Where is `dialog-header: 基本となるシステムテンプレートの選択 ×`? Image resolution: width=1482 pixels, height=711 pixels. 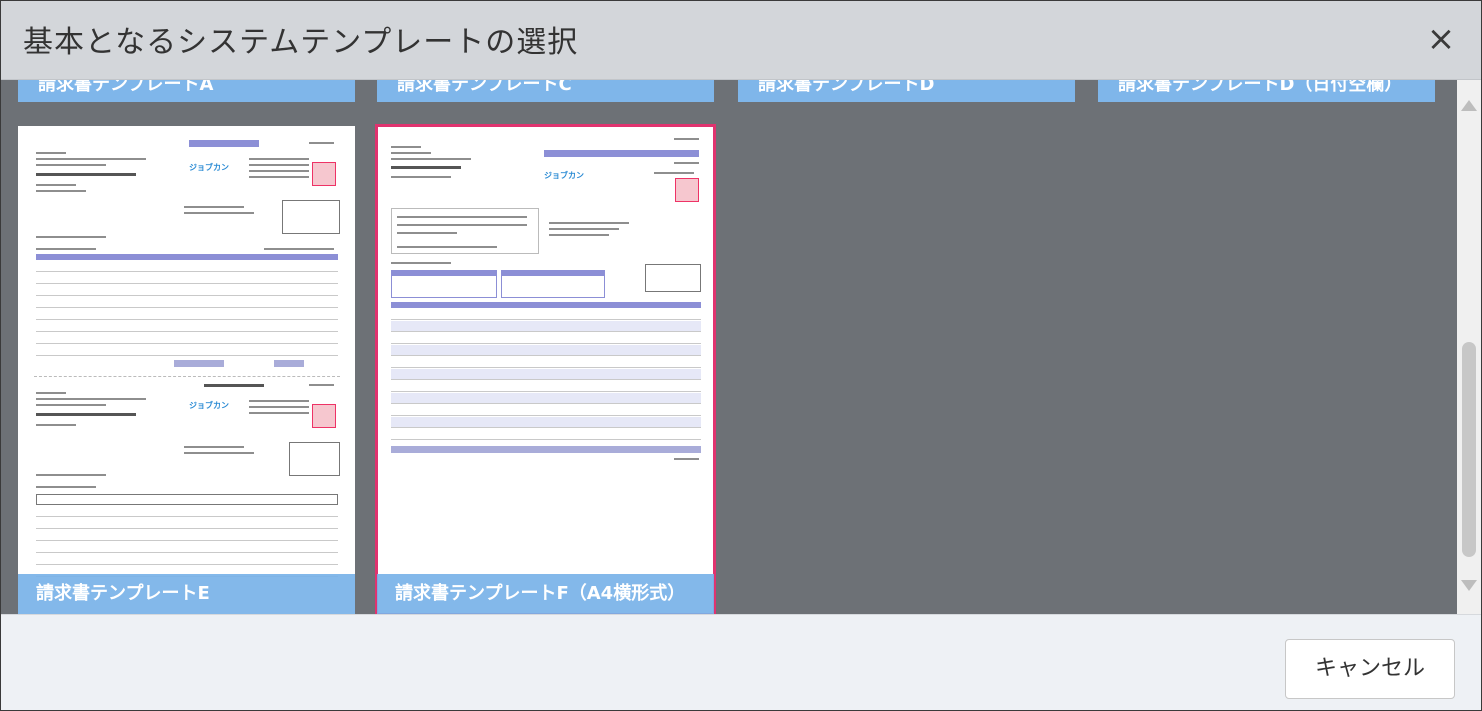
dialog-header: 基本となるシステムテンプレートの選択 × is located at coordinates (741, 40).